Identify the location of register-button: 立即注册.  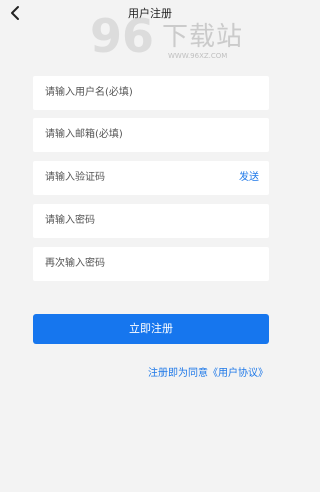
(151, 329).